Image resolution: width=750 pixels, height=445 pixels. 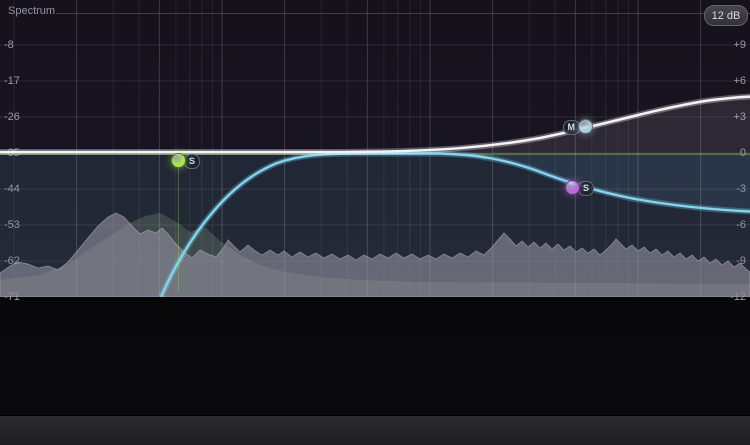 I want to click on spectrum-label: Spectrum, so click(x=32, y=11).